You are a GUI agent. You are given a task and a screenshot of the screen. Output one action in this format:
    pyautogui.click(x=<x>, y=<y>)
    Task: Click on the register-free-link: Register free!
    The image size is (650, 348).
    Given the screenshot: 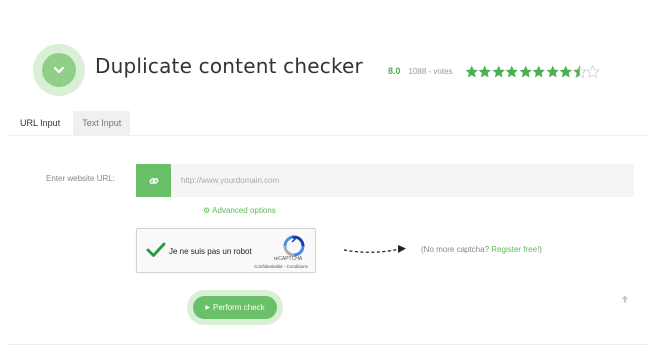 What is the action you would take?
    pyautogui.click(x=515, y=249)
    